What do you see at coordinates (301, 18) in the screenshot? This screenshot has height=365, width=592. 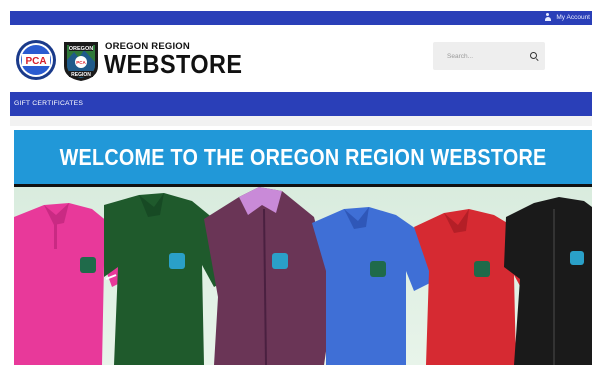 I see `top-utility-bar: My Account` at bounding box center [301, 18].